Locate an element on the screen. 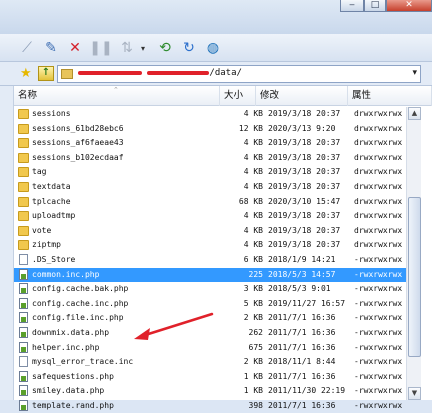  minimize-button: ‒ is located at coordinates (352, 6).